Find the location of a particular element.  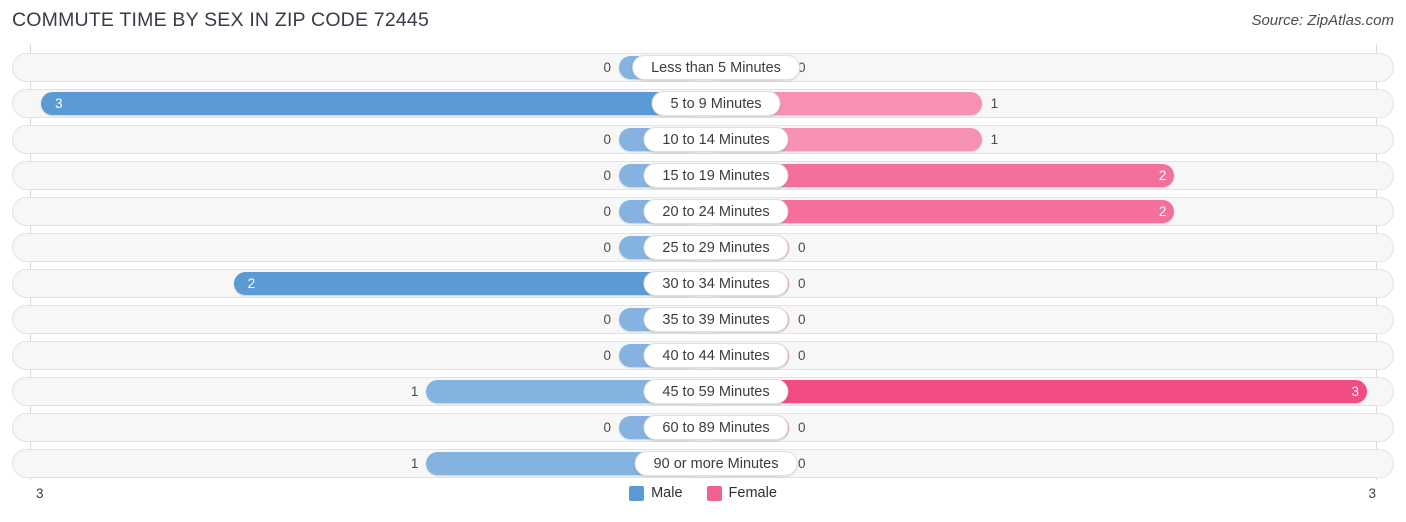

chart-row-inner: 0 0 60 to 89 Minutes is located at coordinates (703, 427).